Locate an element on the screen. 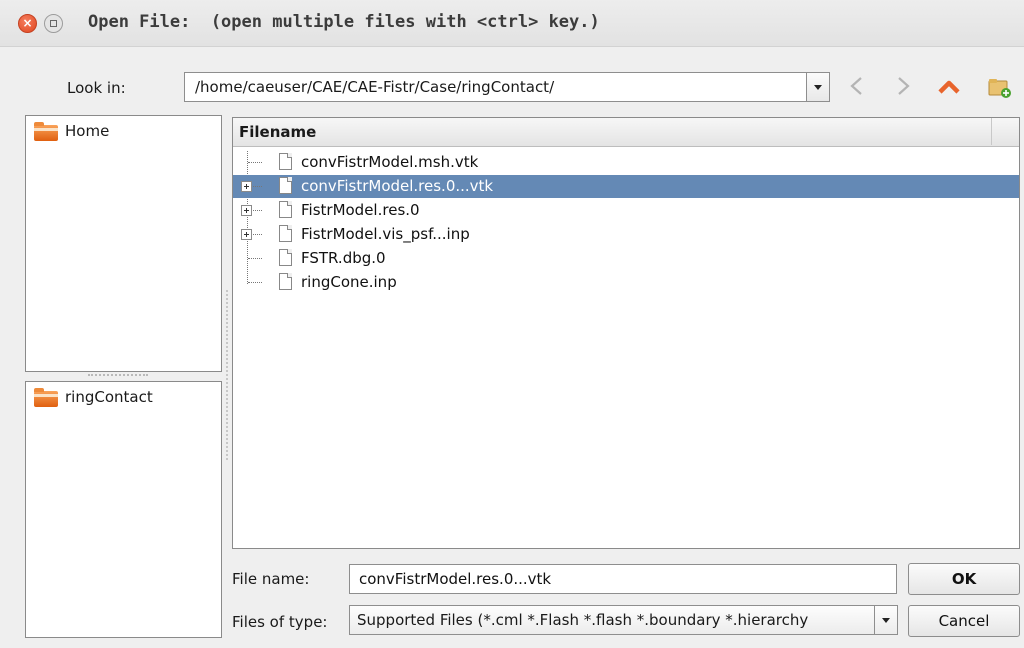  file-name-field is located at coordinates (623, 579).